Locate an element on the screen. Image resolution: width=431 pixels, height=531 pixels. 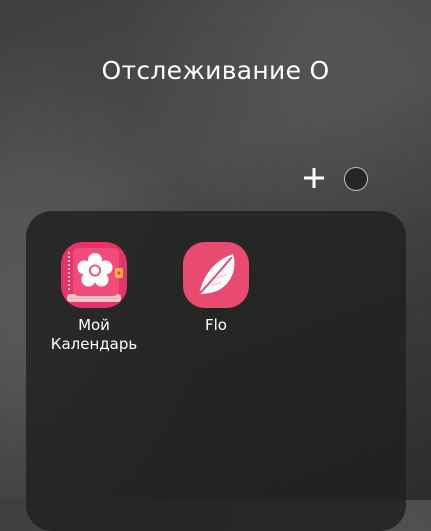
feather-icon is located at coordinates (216, 275).